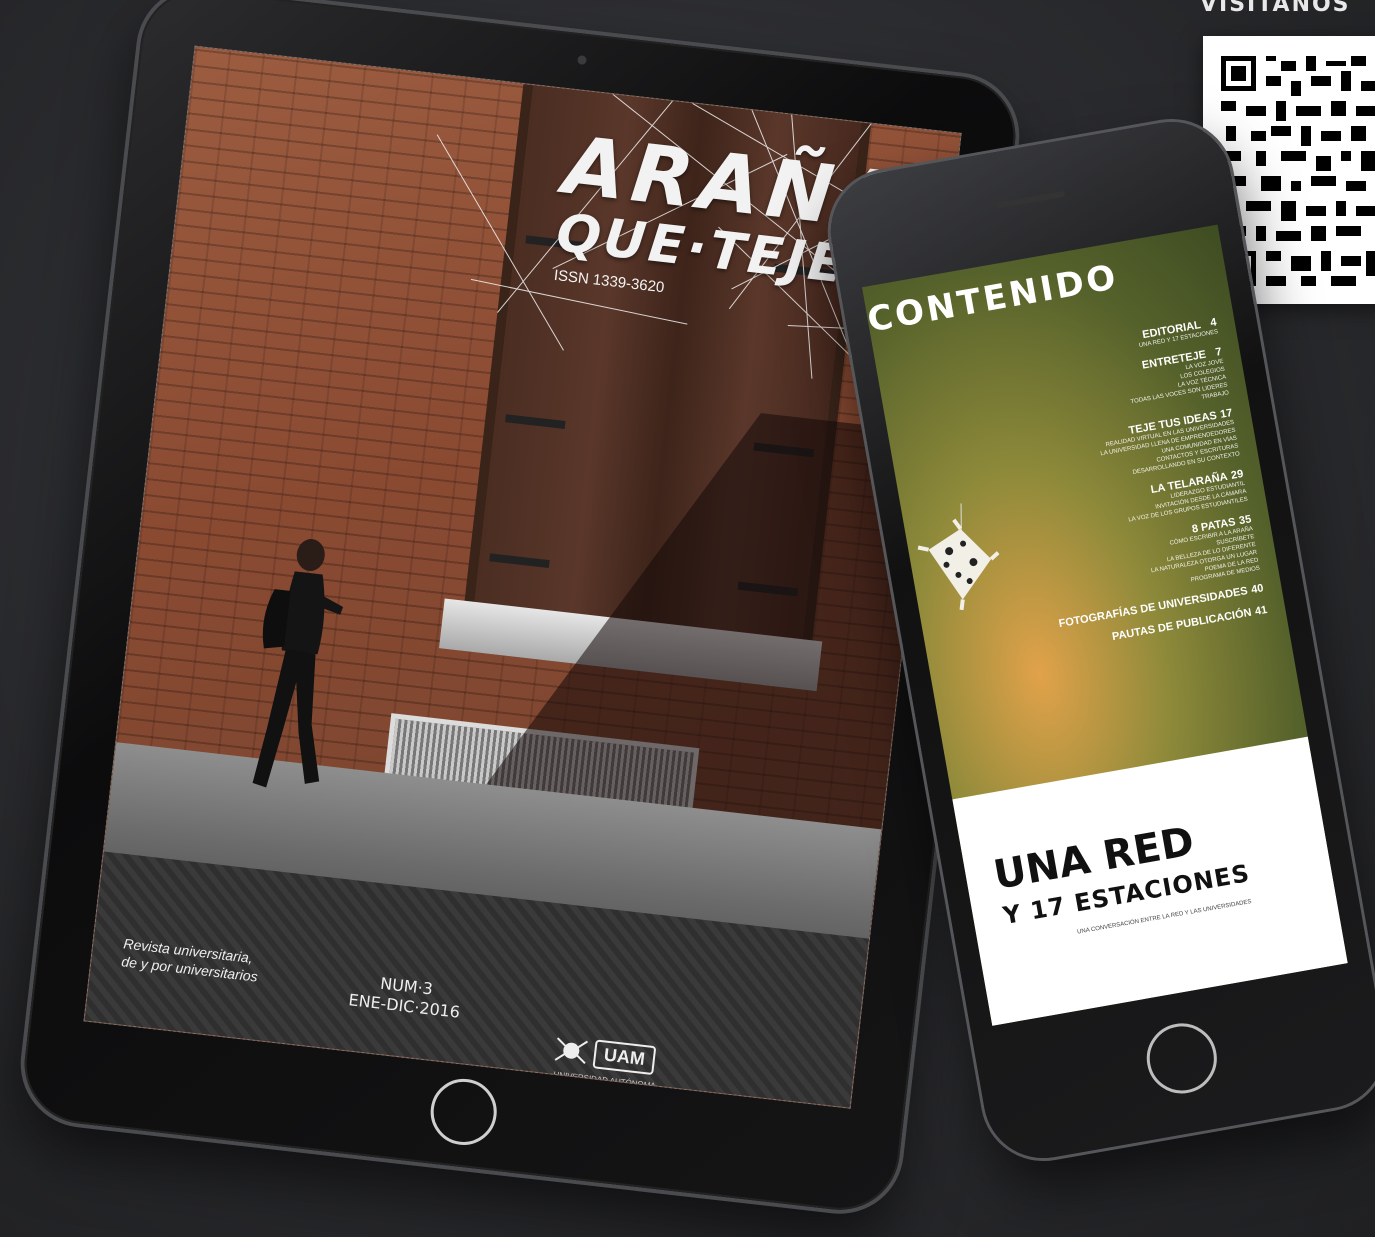 This screenshot has height=1237, width=1375. I want to click on door-hinge, so click(519, 561).